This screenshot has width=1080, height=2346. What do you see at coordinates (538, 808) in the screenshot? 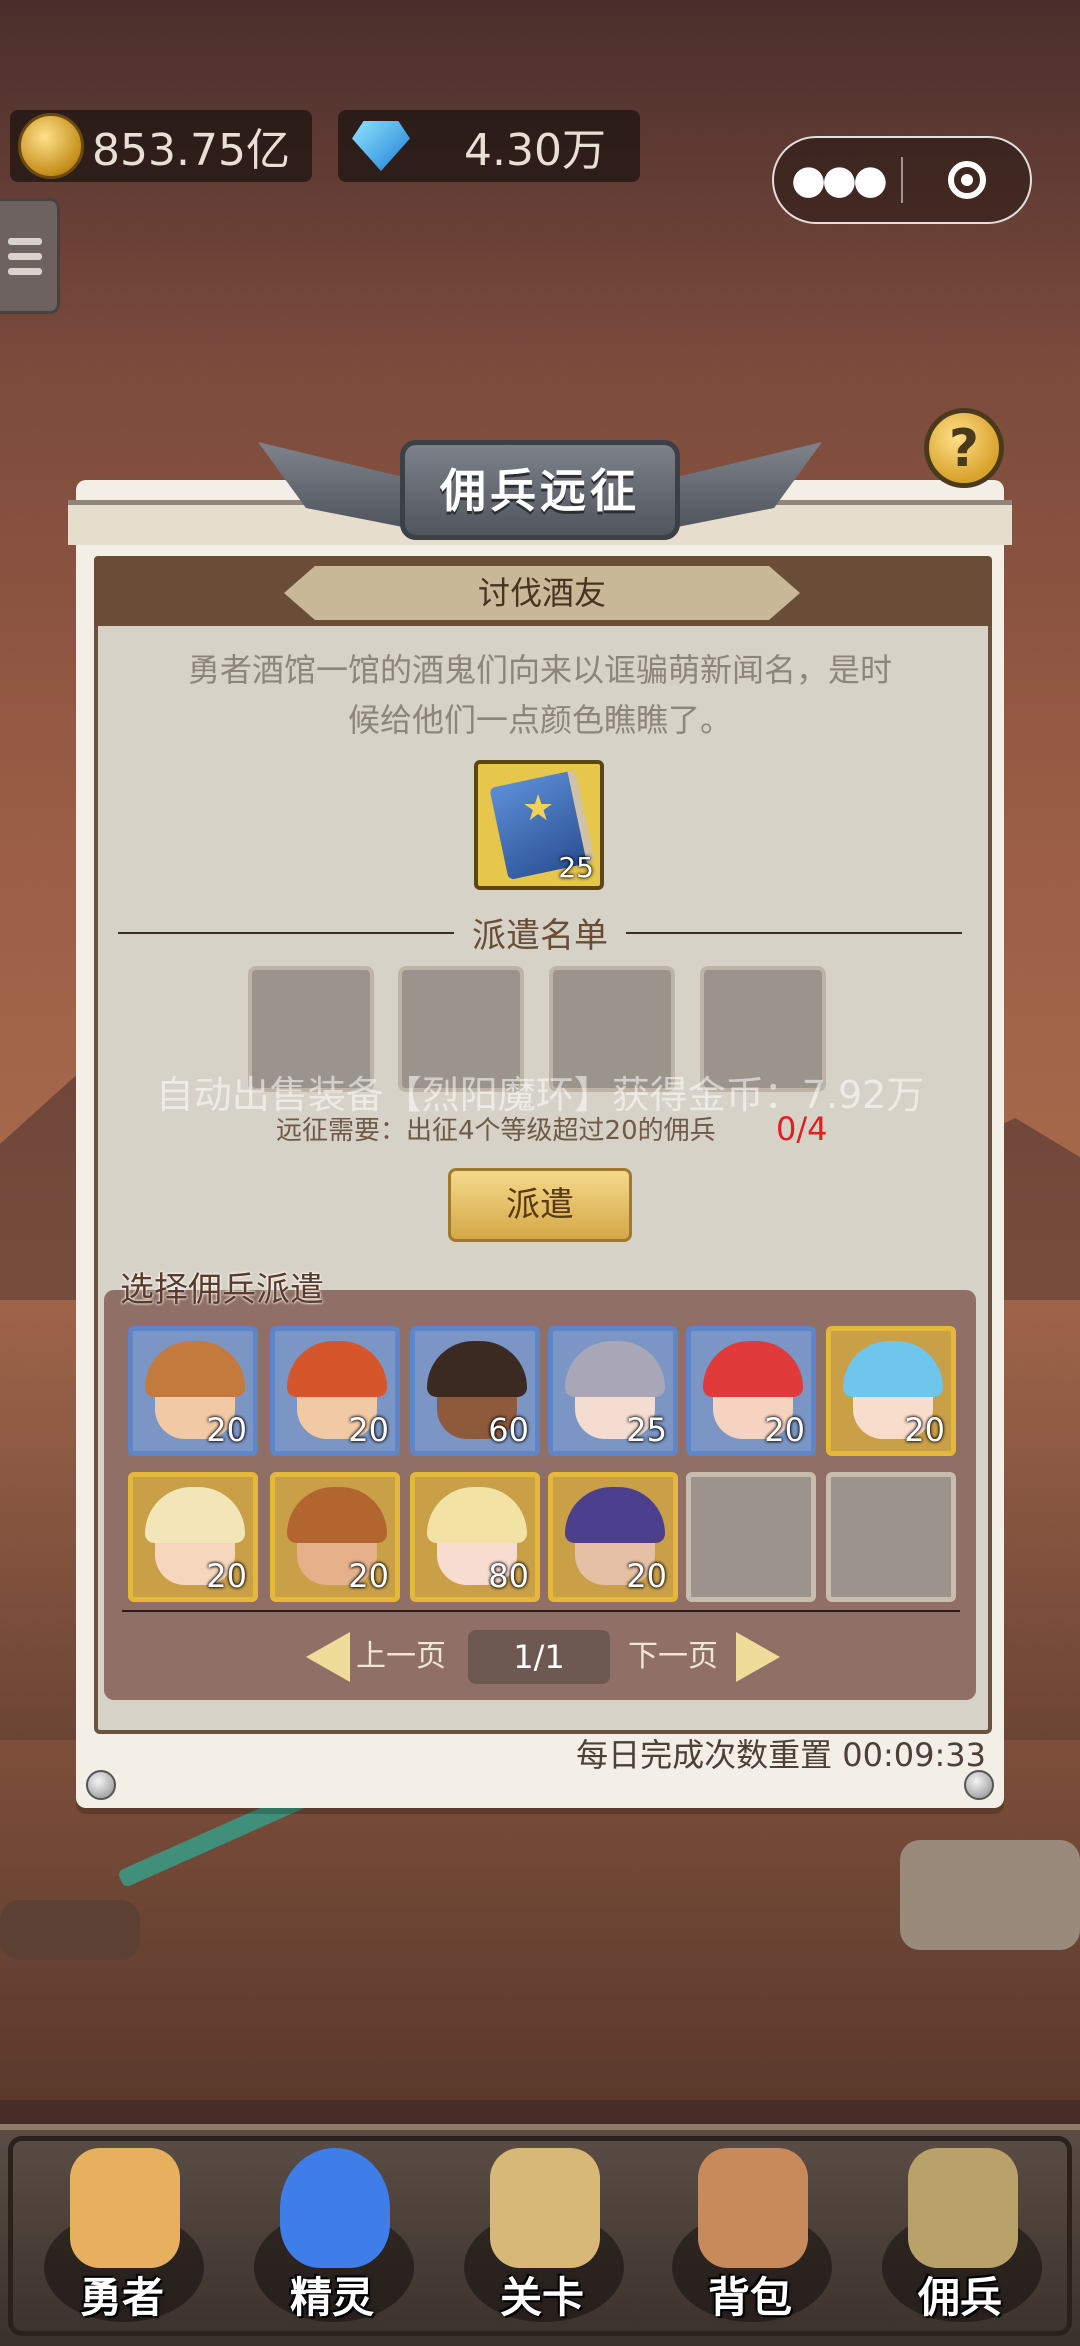
I see `star-icon: ★` at bounding box center [538, 808].